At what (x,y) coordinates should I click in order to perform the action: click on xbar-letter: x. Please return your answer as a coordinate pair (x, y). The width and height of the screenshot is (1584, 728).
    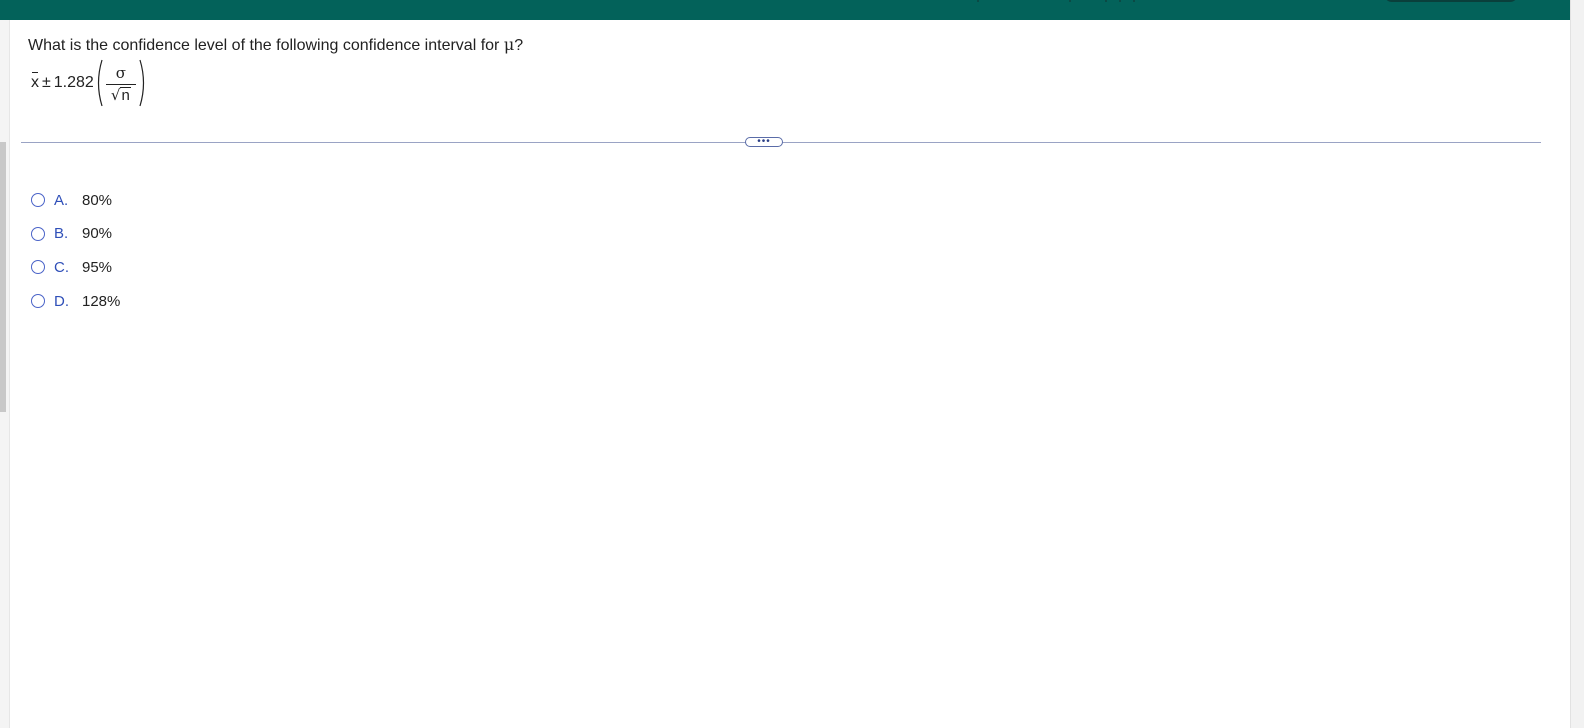
    Looking at the image, I should click on (35, 82).